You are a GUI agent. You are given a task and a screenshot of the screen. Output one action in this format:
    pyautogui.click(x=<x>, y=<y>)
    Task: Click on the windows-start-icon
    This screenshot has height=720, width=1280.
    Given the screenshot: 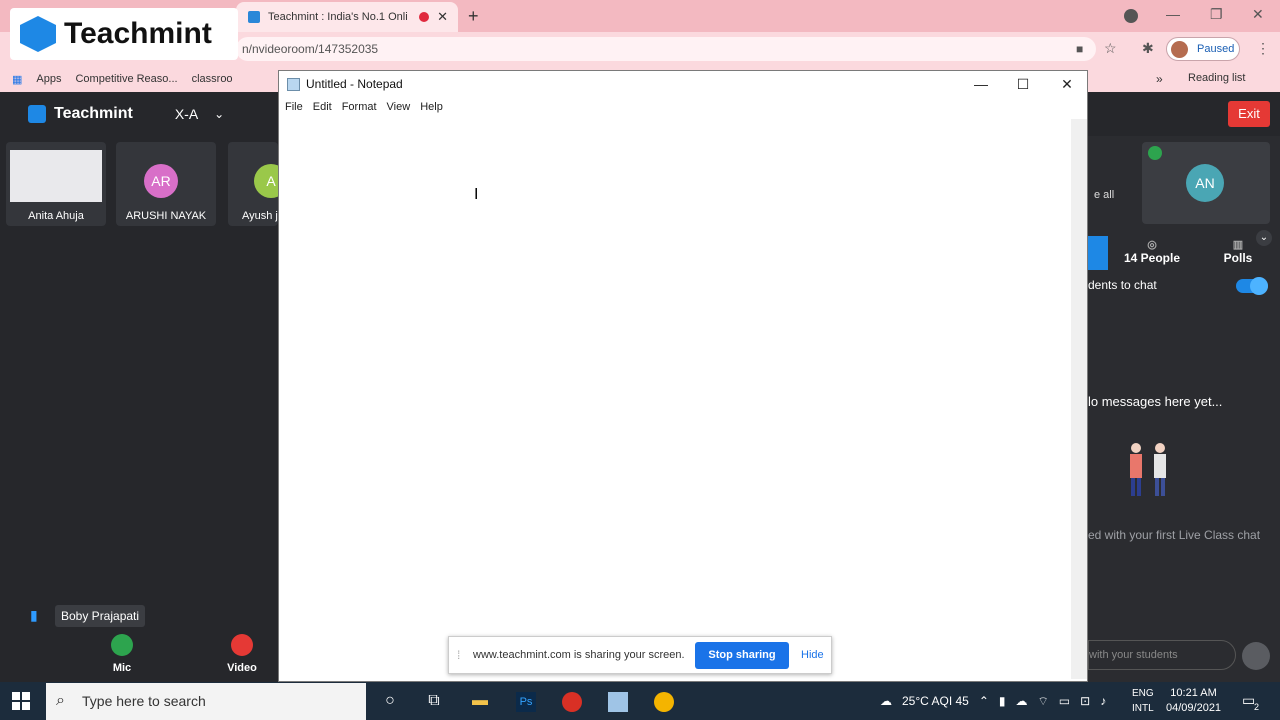 What is the action you would take?
    pyautogui.click(x=21, y=701)
    